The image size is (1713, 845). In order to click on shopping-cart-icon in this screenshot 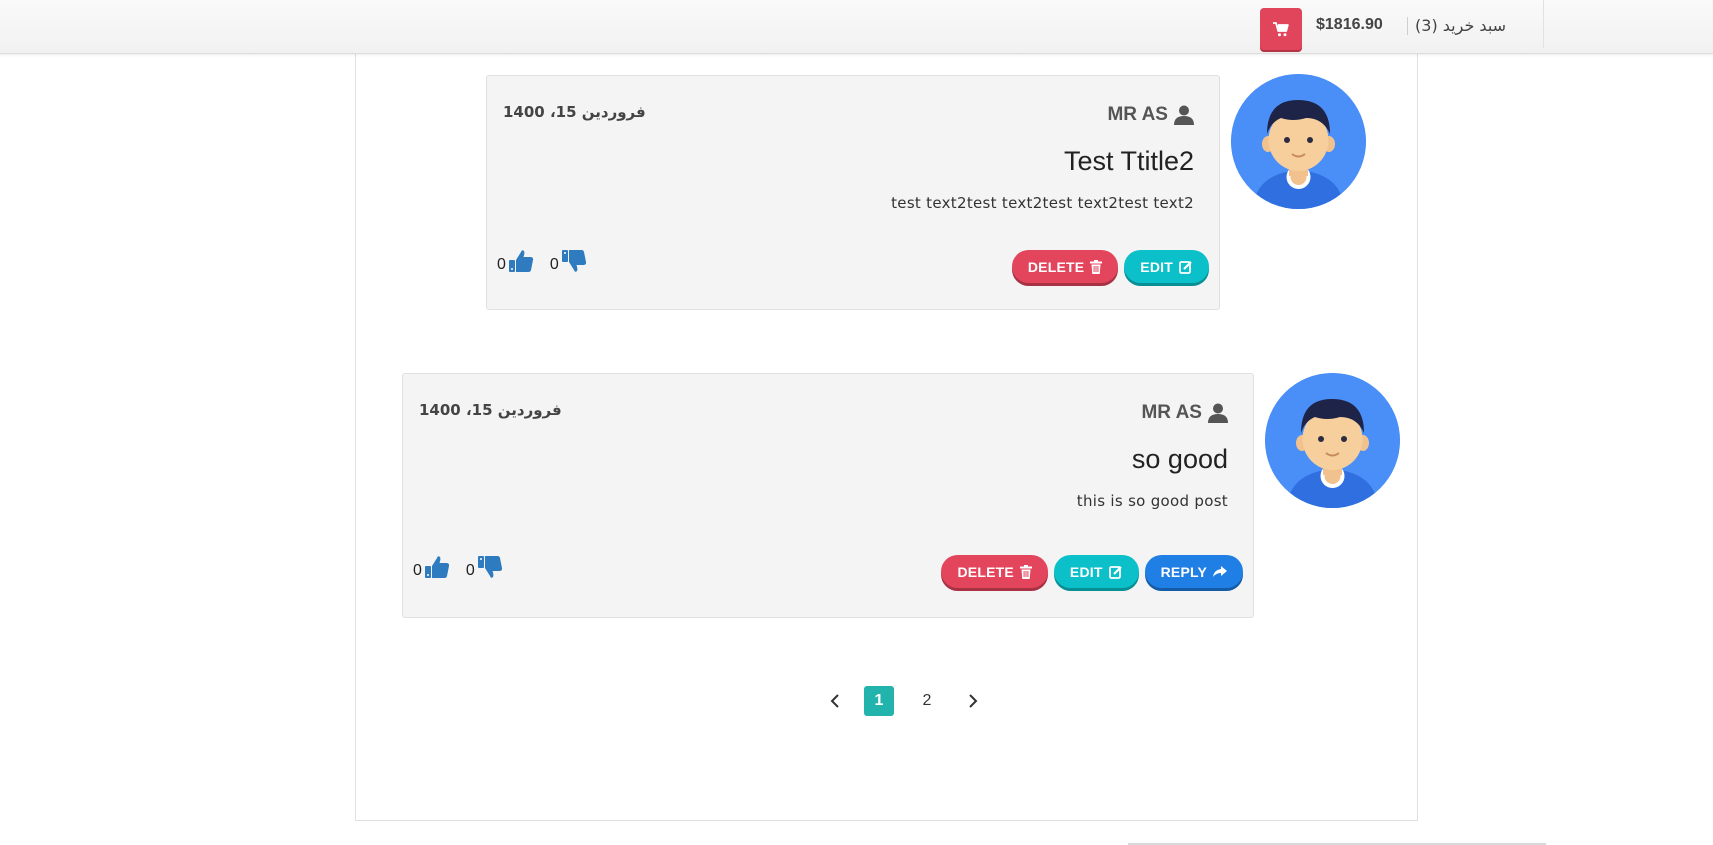, I will do `click(1281, 28)`.